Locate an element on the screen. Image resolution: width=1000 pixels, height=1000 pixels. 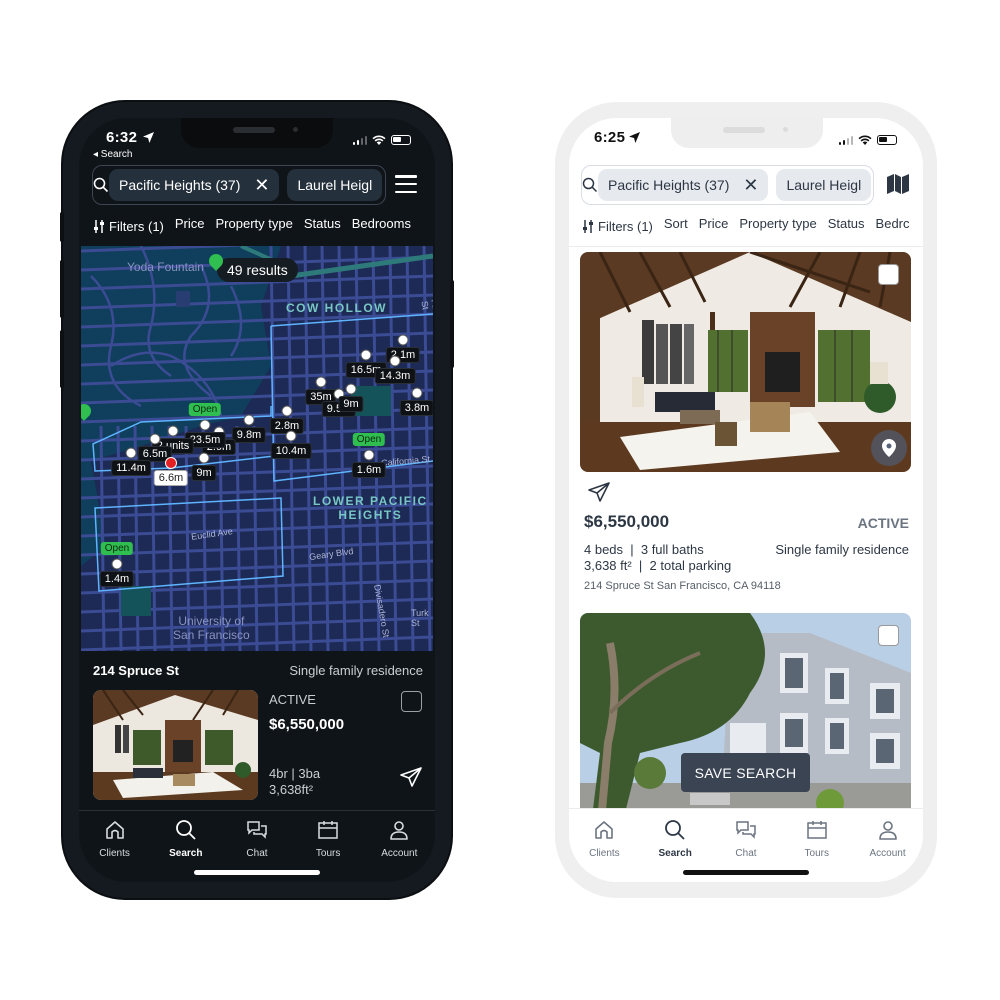
listing-status: ACTIVE is located at coordinates (883, 523).